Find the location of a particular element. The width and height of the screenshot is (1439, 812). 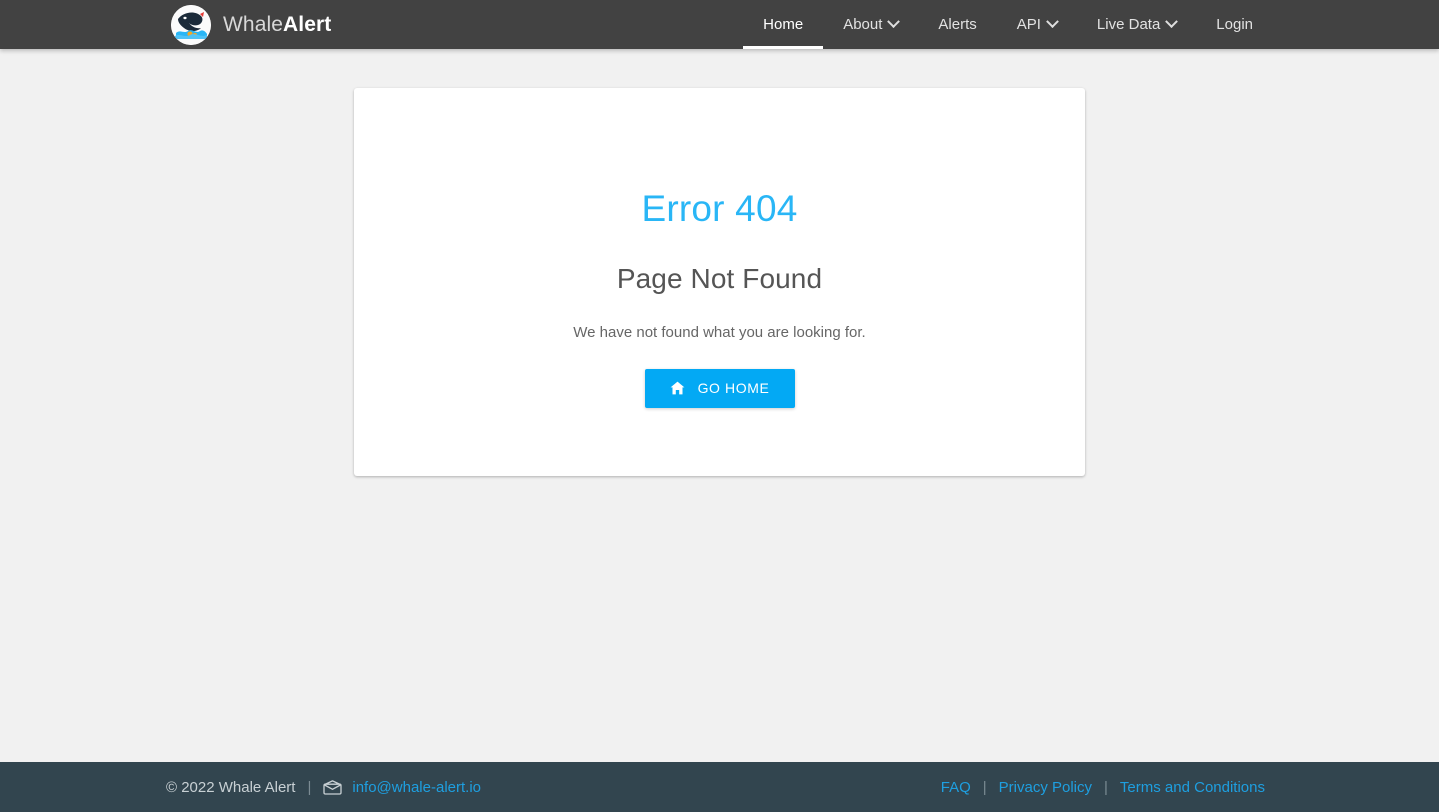

nav-item-alerts: Alerts is located at coordinates (957, 24).